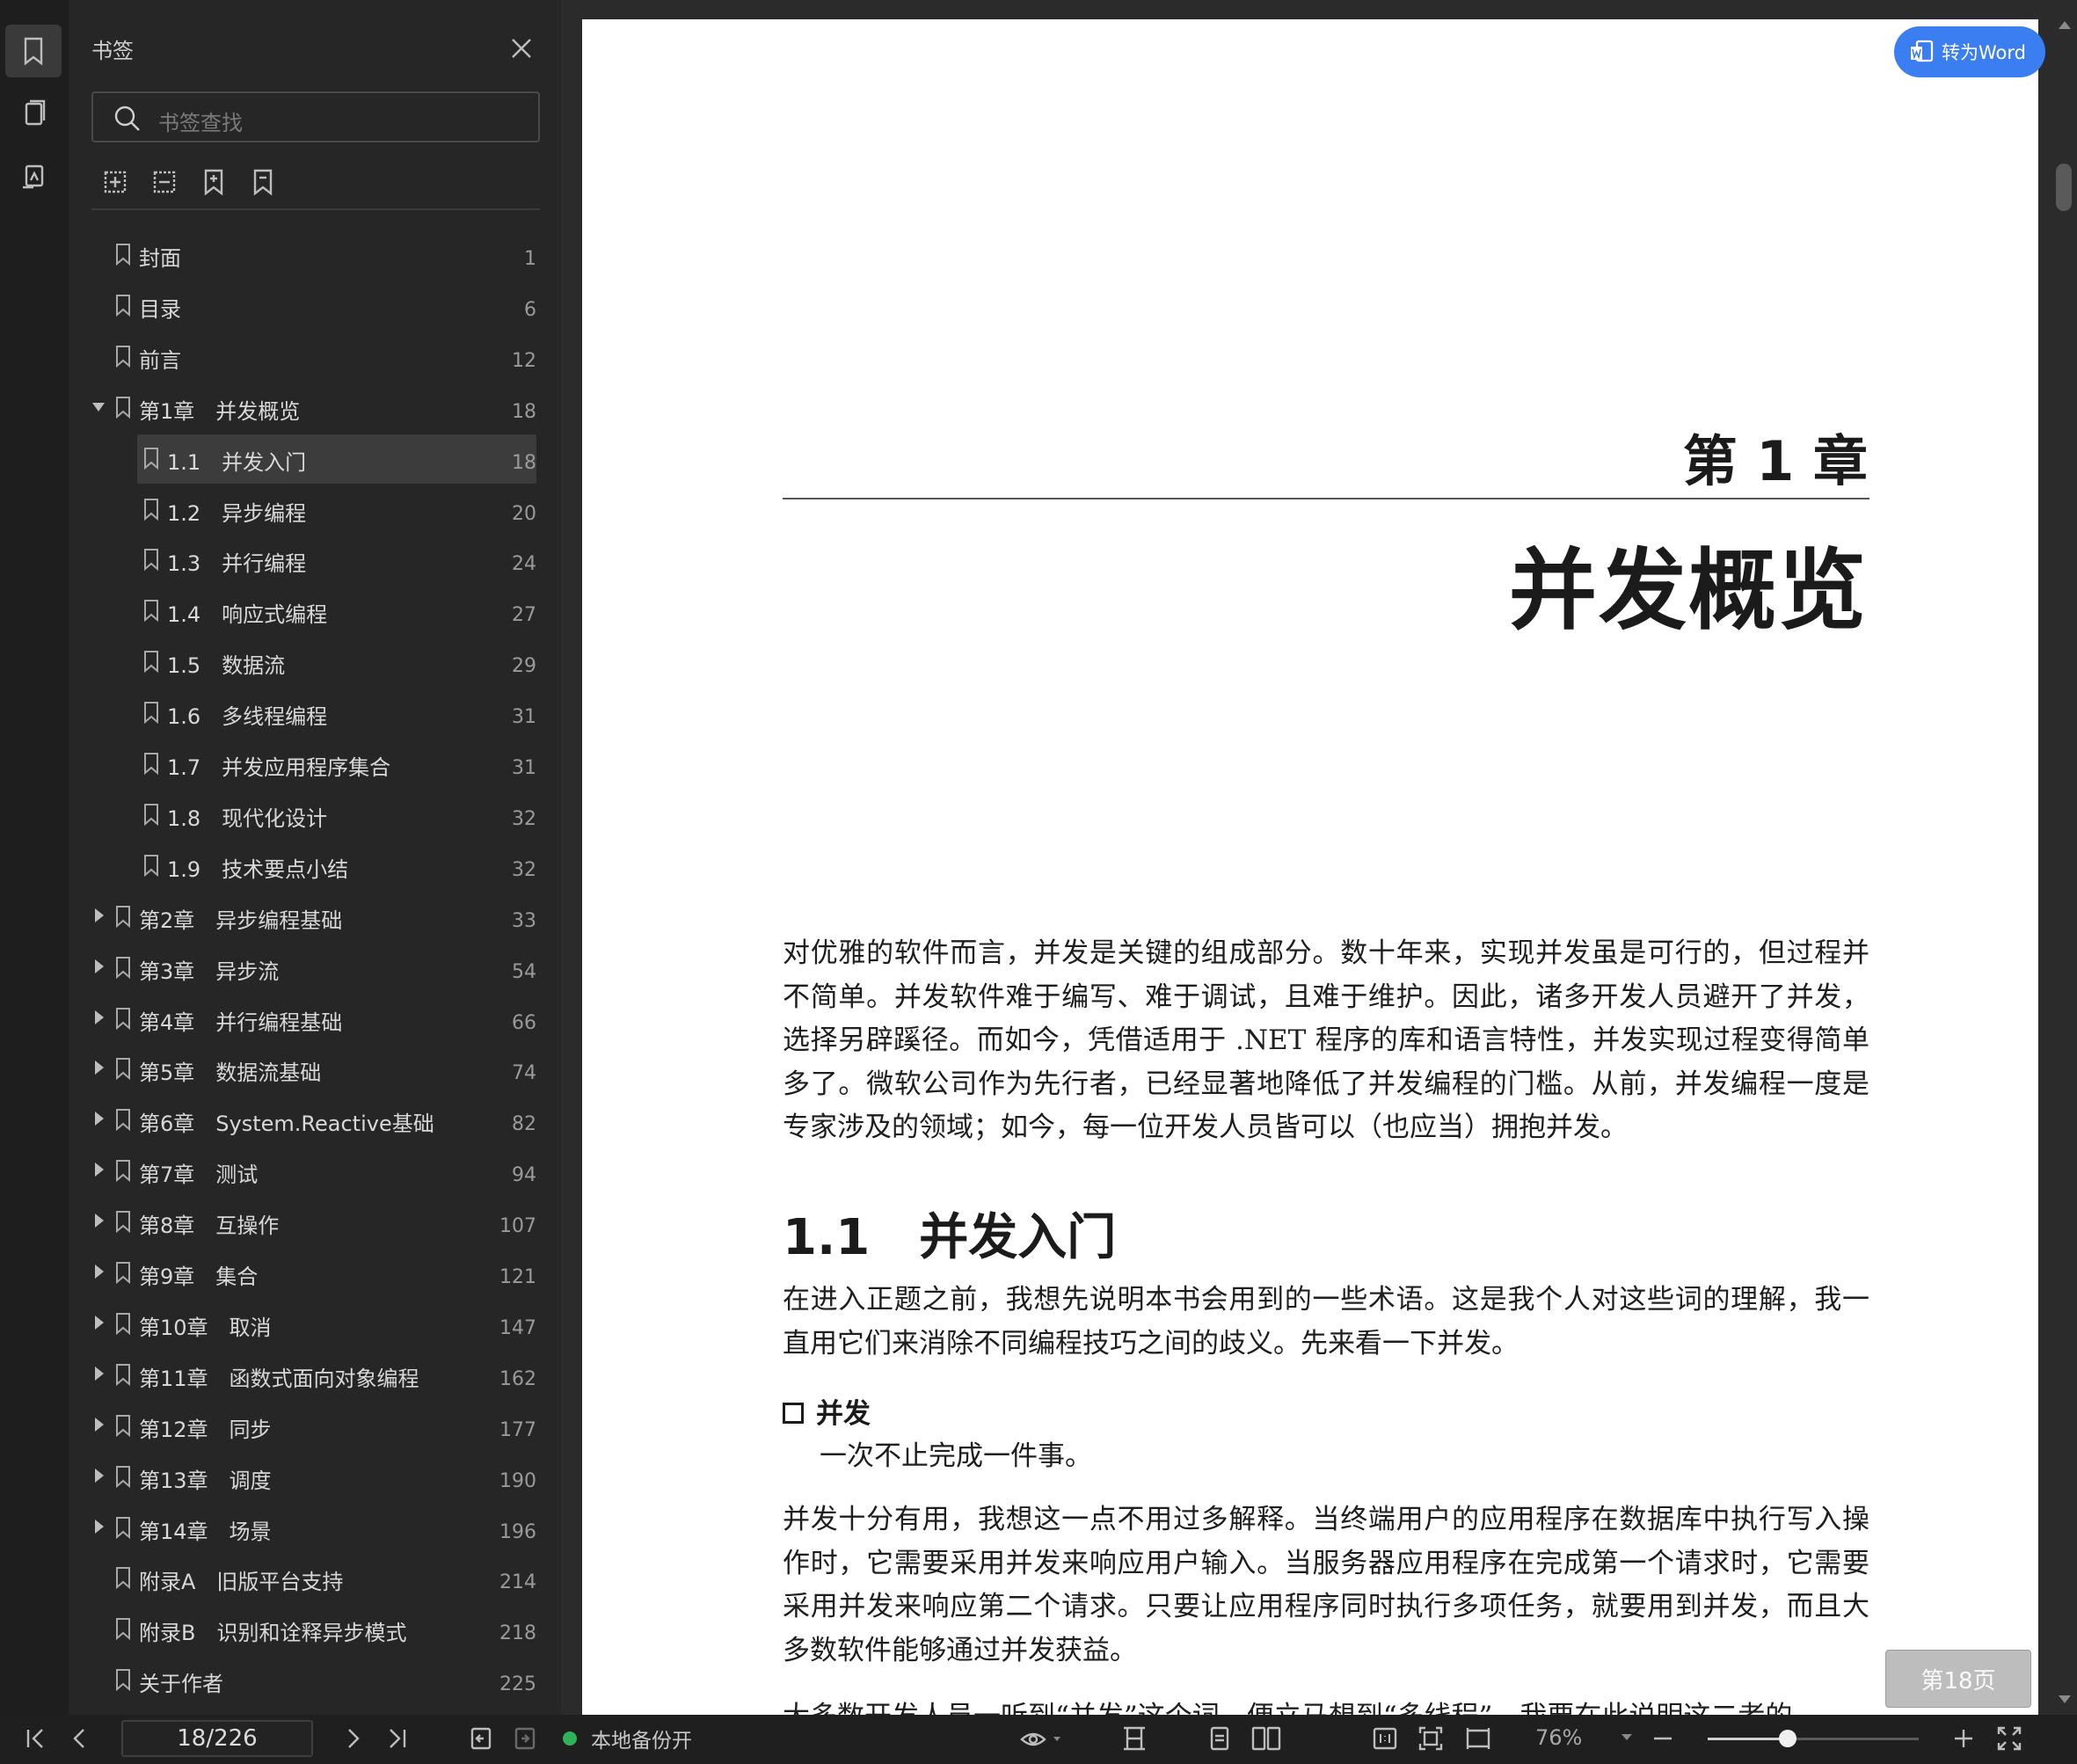 This screenshot has width=2077, height=1764. What do you see at coordinates (521, 48) in the screenshot?
I see `close-icon` at bounding box center [521, 48].